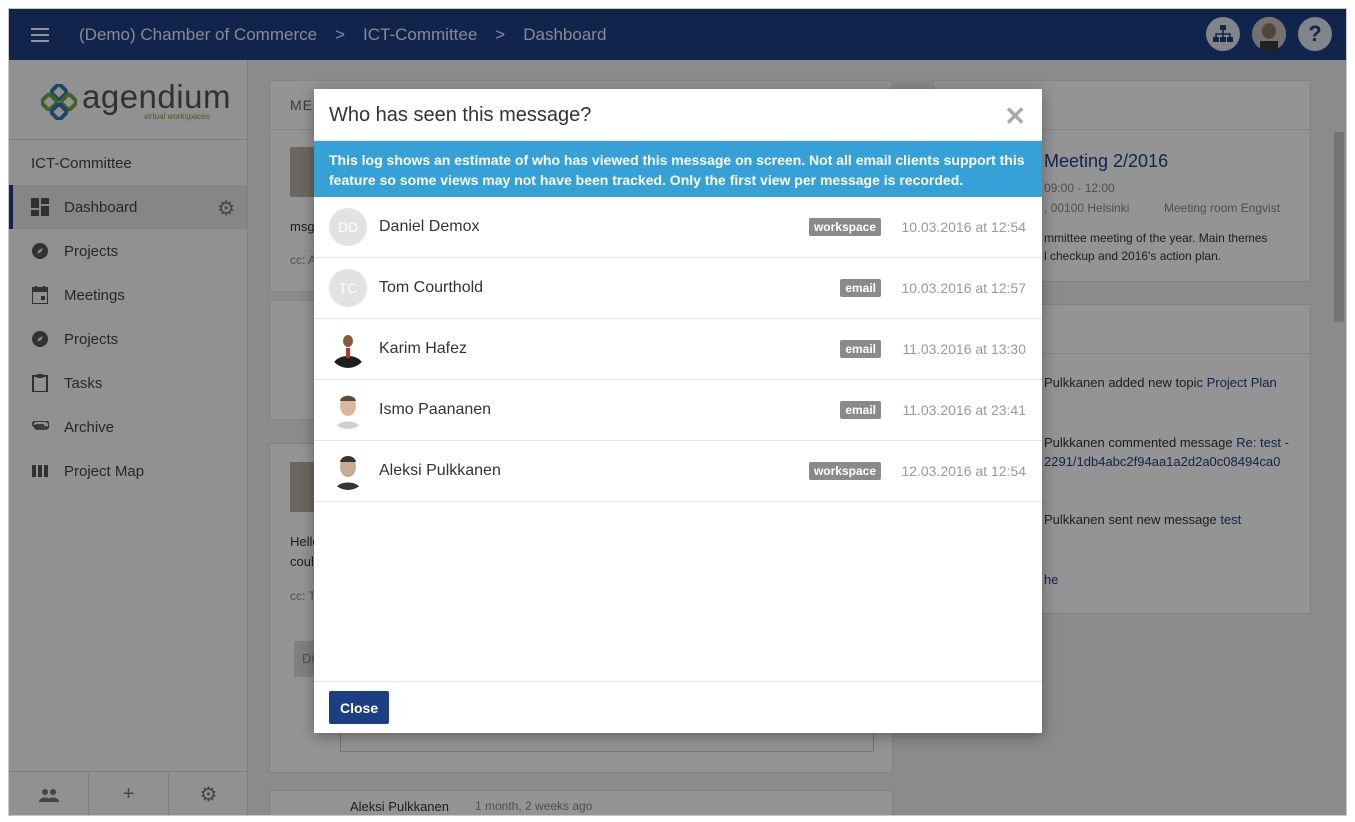 The height and width of the screenshot is (822, 1355). I want to click on avatar: TC, so click(348, 288).